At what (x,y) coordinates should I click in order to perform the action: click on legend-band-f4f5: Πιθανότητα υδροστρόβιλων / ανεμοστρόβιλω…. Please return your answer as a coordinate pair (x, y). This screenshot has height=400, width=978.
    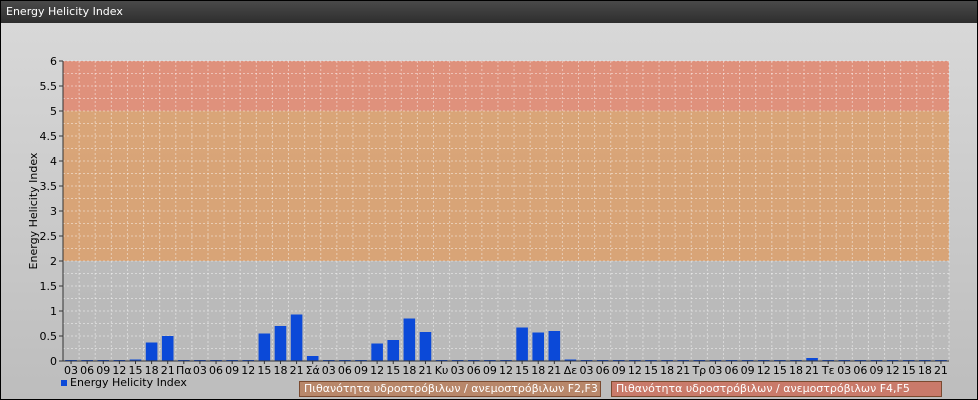
    Looking at the image, I should click on (776, 389).